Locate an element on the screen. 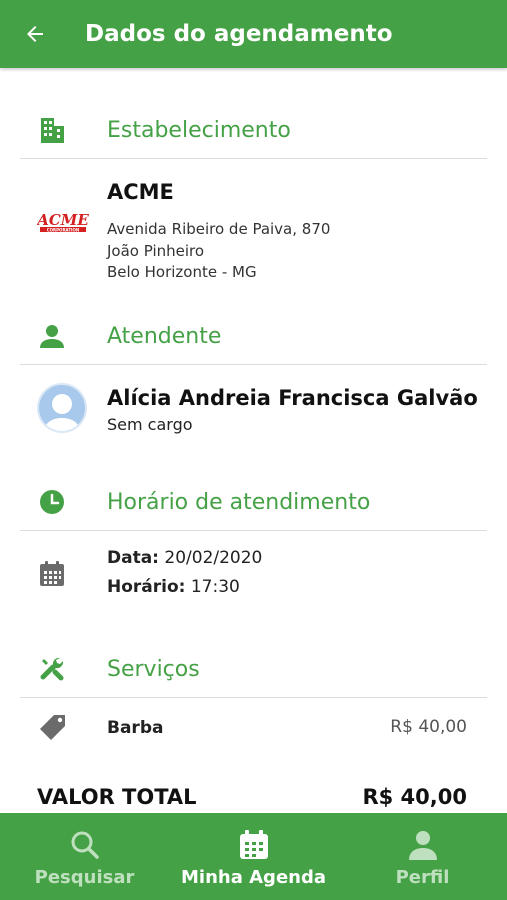 The width and height of the screenshot is (507, 900). establishment-address: Avenida Ribeiro de Paiva, 870 is located at coordinates (219, 229).